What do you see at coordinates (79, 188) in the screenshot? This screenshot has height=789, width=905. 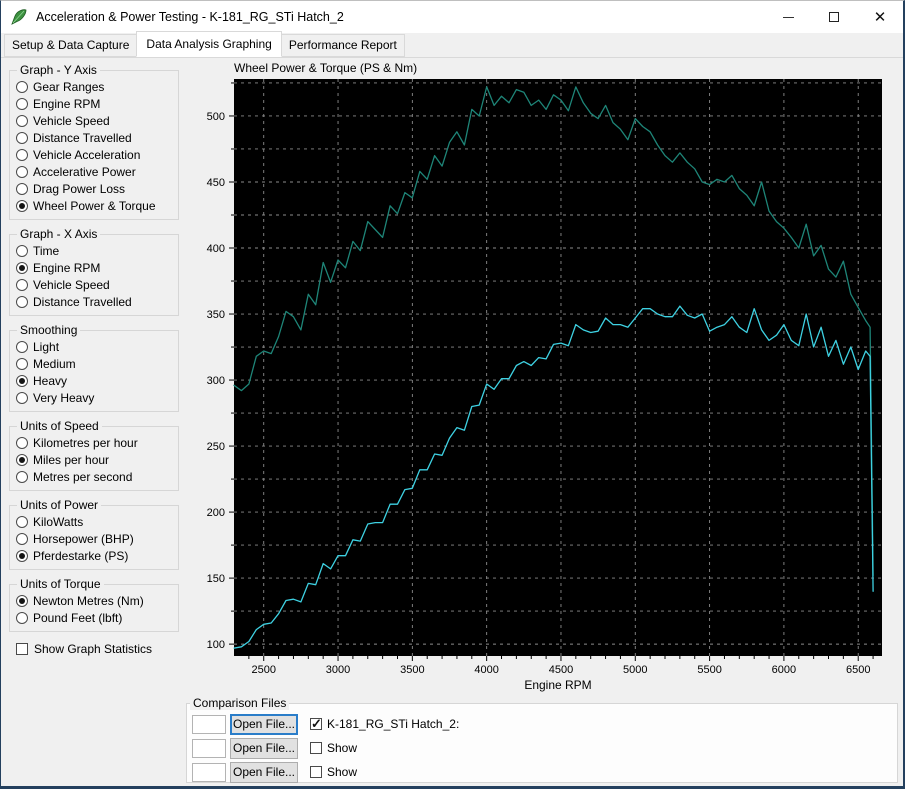 I see `radio-label: Drag Power Loss` at bounding box center [79, 188].